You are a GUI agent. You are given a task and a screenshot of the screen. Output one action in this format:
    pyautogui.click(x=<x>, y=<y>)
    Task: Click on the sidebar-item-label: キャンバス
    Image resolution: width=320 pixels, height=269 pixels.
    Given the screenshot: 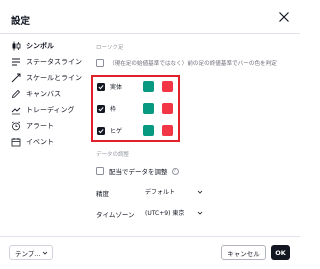 What is the action you would take?
    pyautogui.click(x=43, y=94)
    